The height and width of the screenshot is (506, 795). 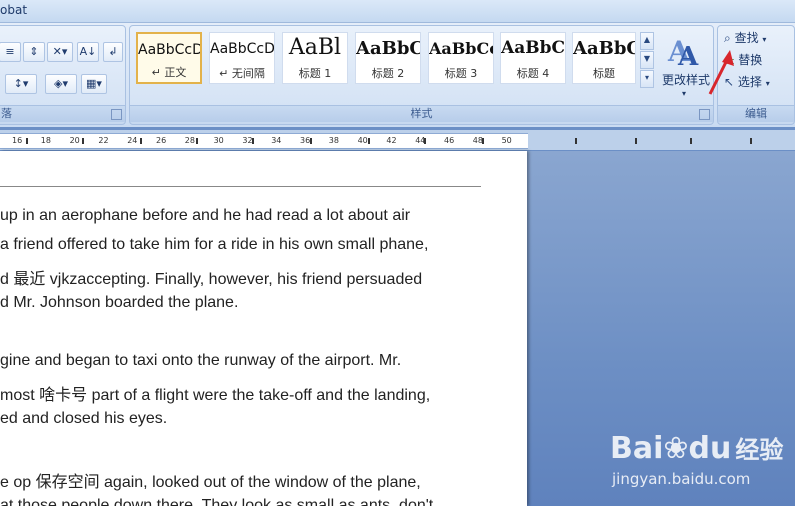 What do you see at coordinates (681, 479) in the screenshot?
I see `watermark-url: jingyan.baidu.com` at bounding box center [681, 479].